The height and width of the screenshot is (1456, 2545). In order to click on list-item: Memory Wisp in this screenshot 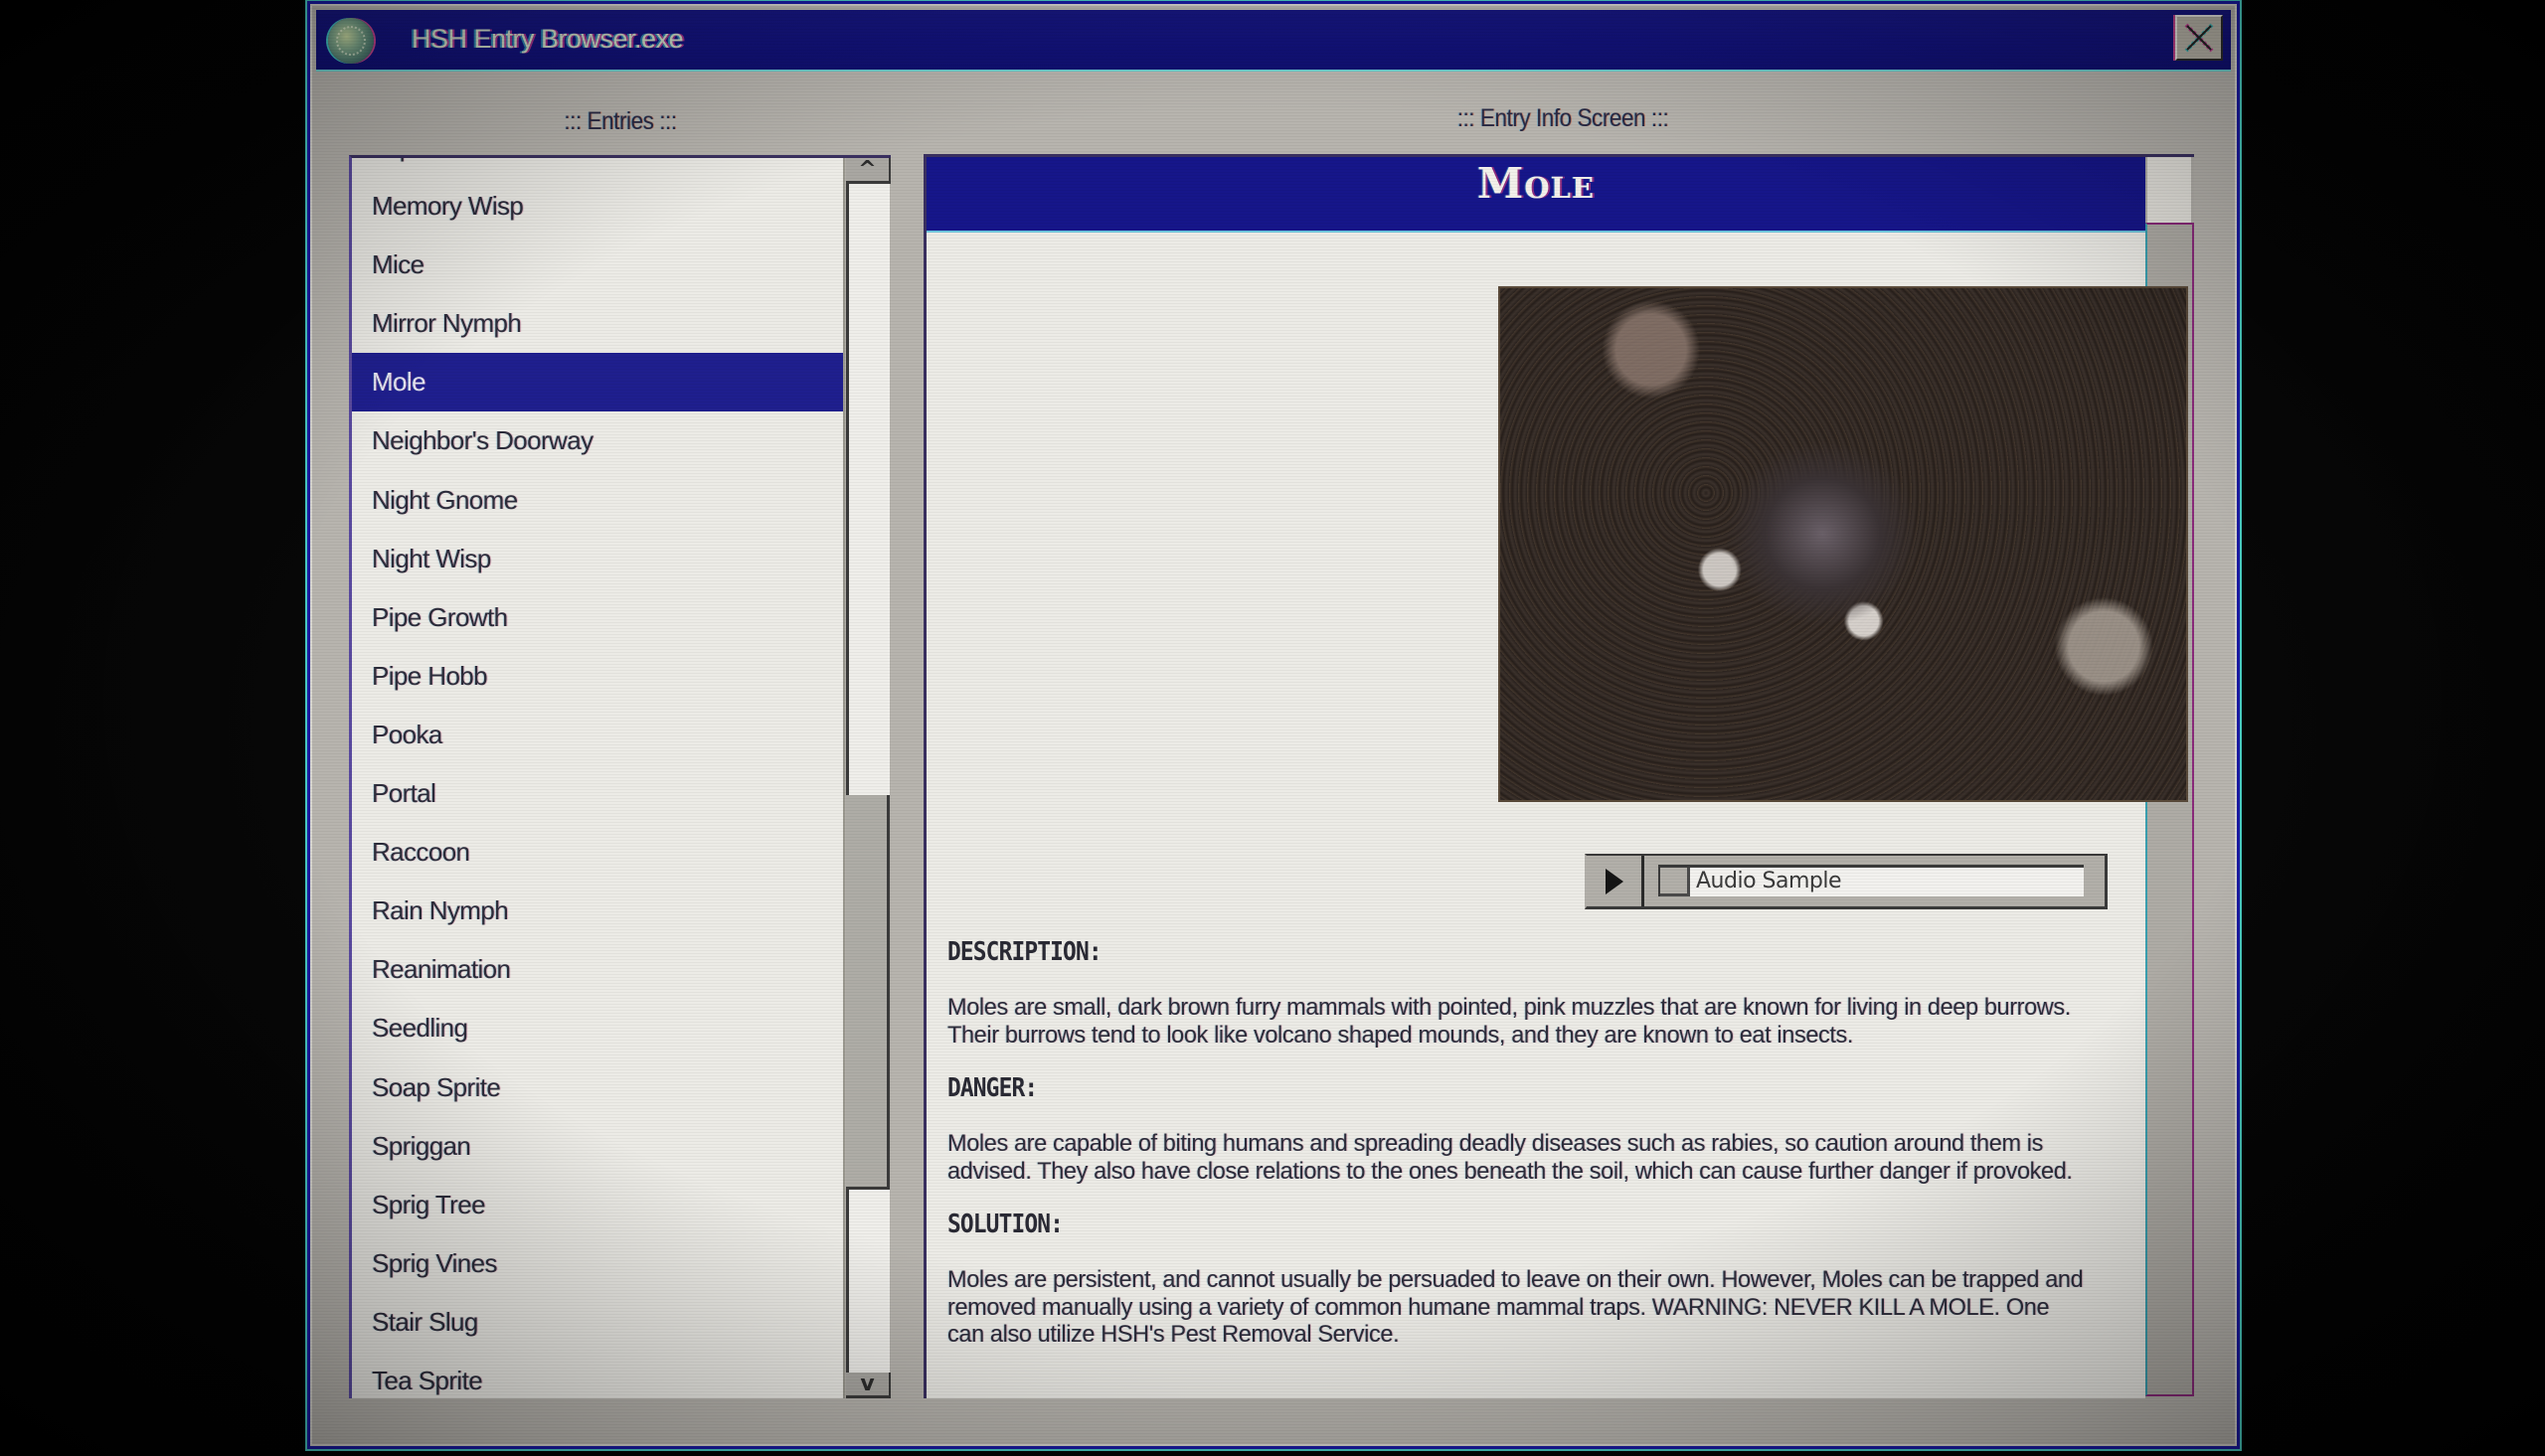, I will do `click(599, 206)`.